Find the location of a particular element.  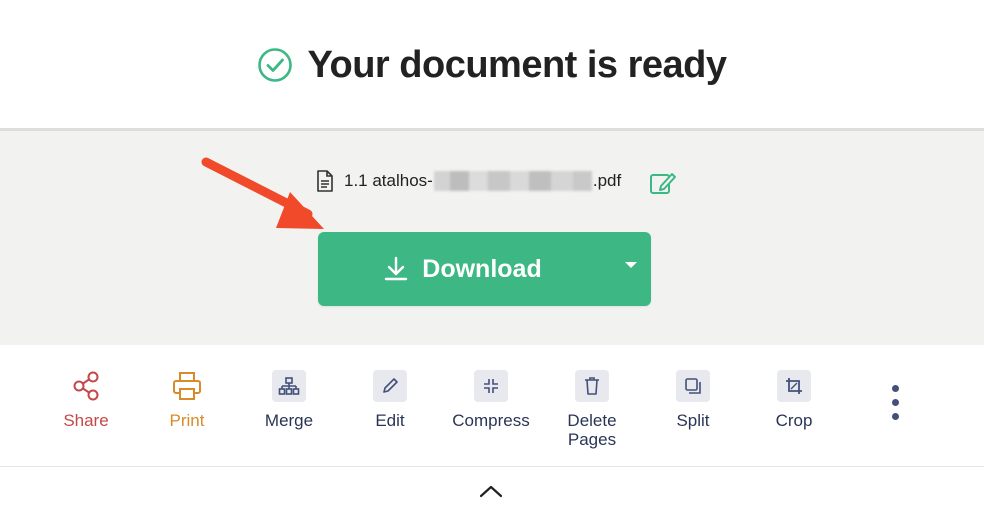

tool-crop-label: Crop is located at coordinates (794, 420).